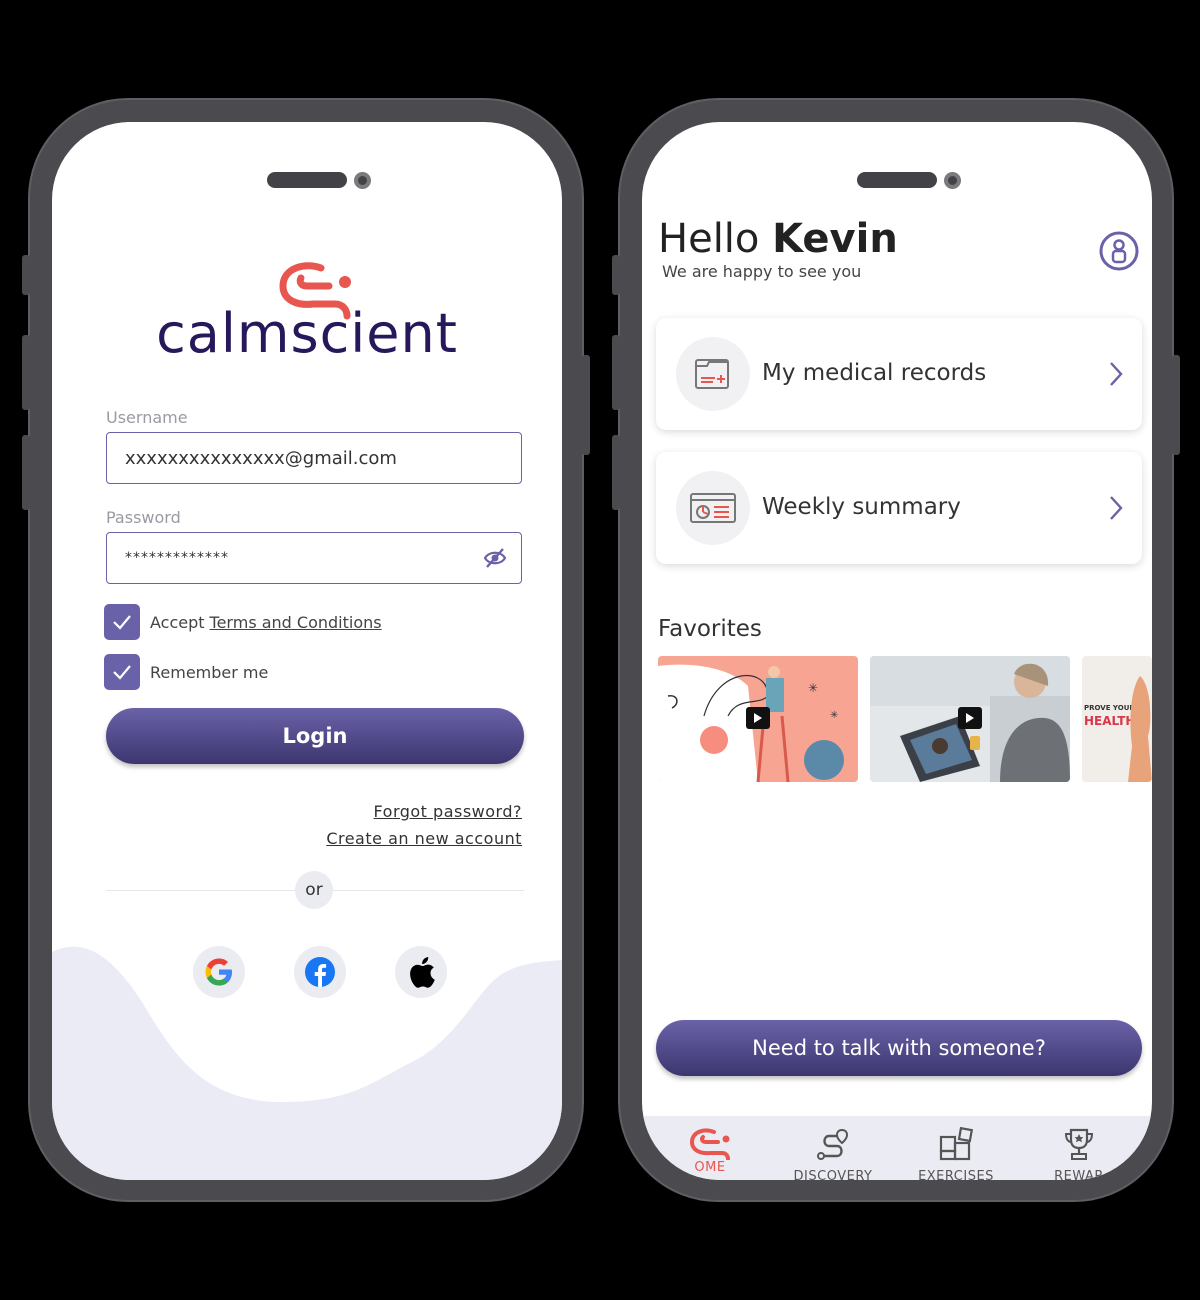 This screenshot has height=1300, width=1200. Describe the element at coordinates (1119, 251) in the screenshot. I see `profile-icon` at that location.